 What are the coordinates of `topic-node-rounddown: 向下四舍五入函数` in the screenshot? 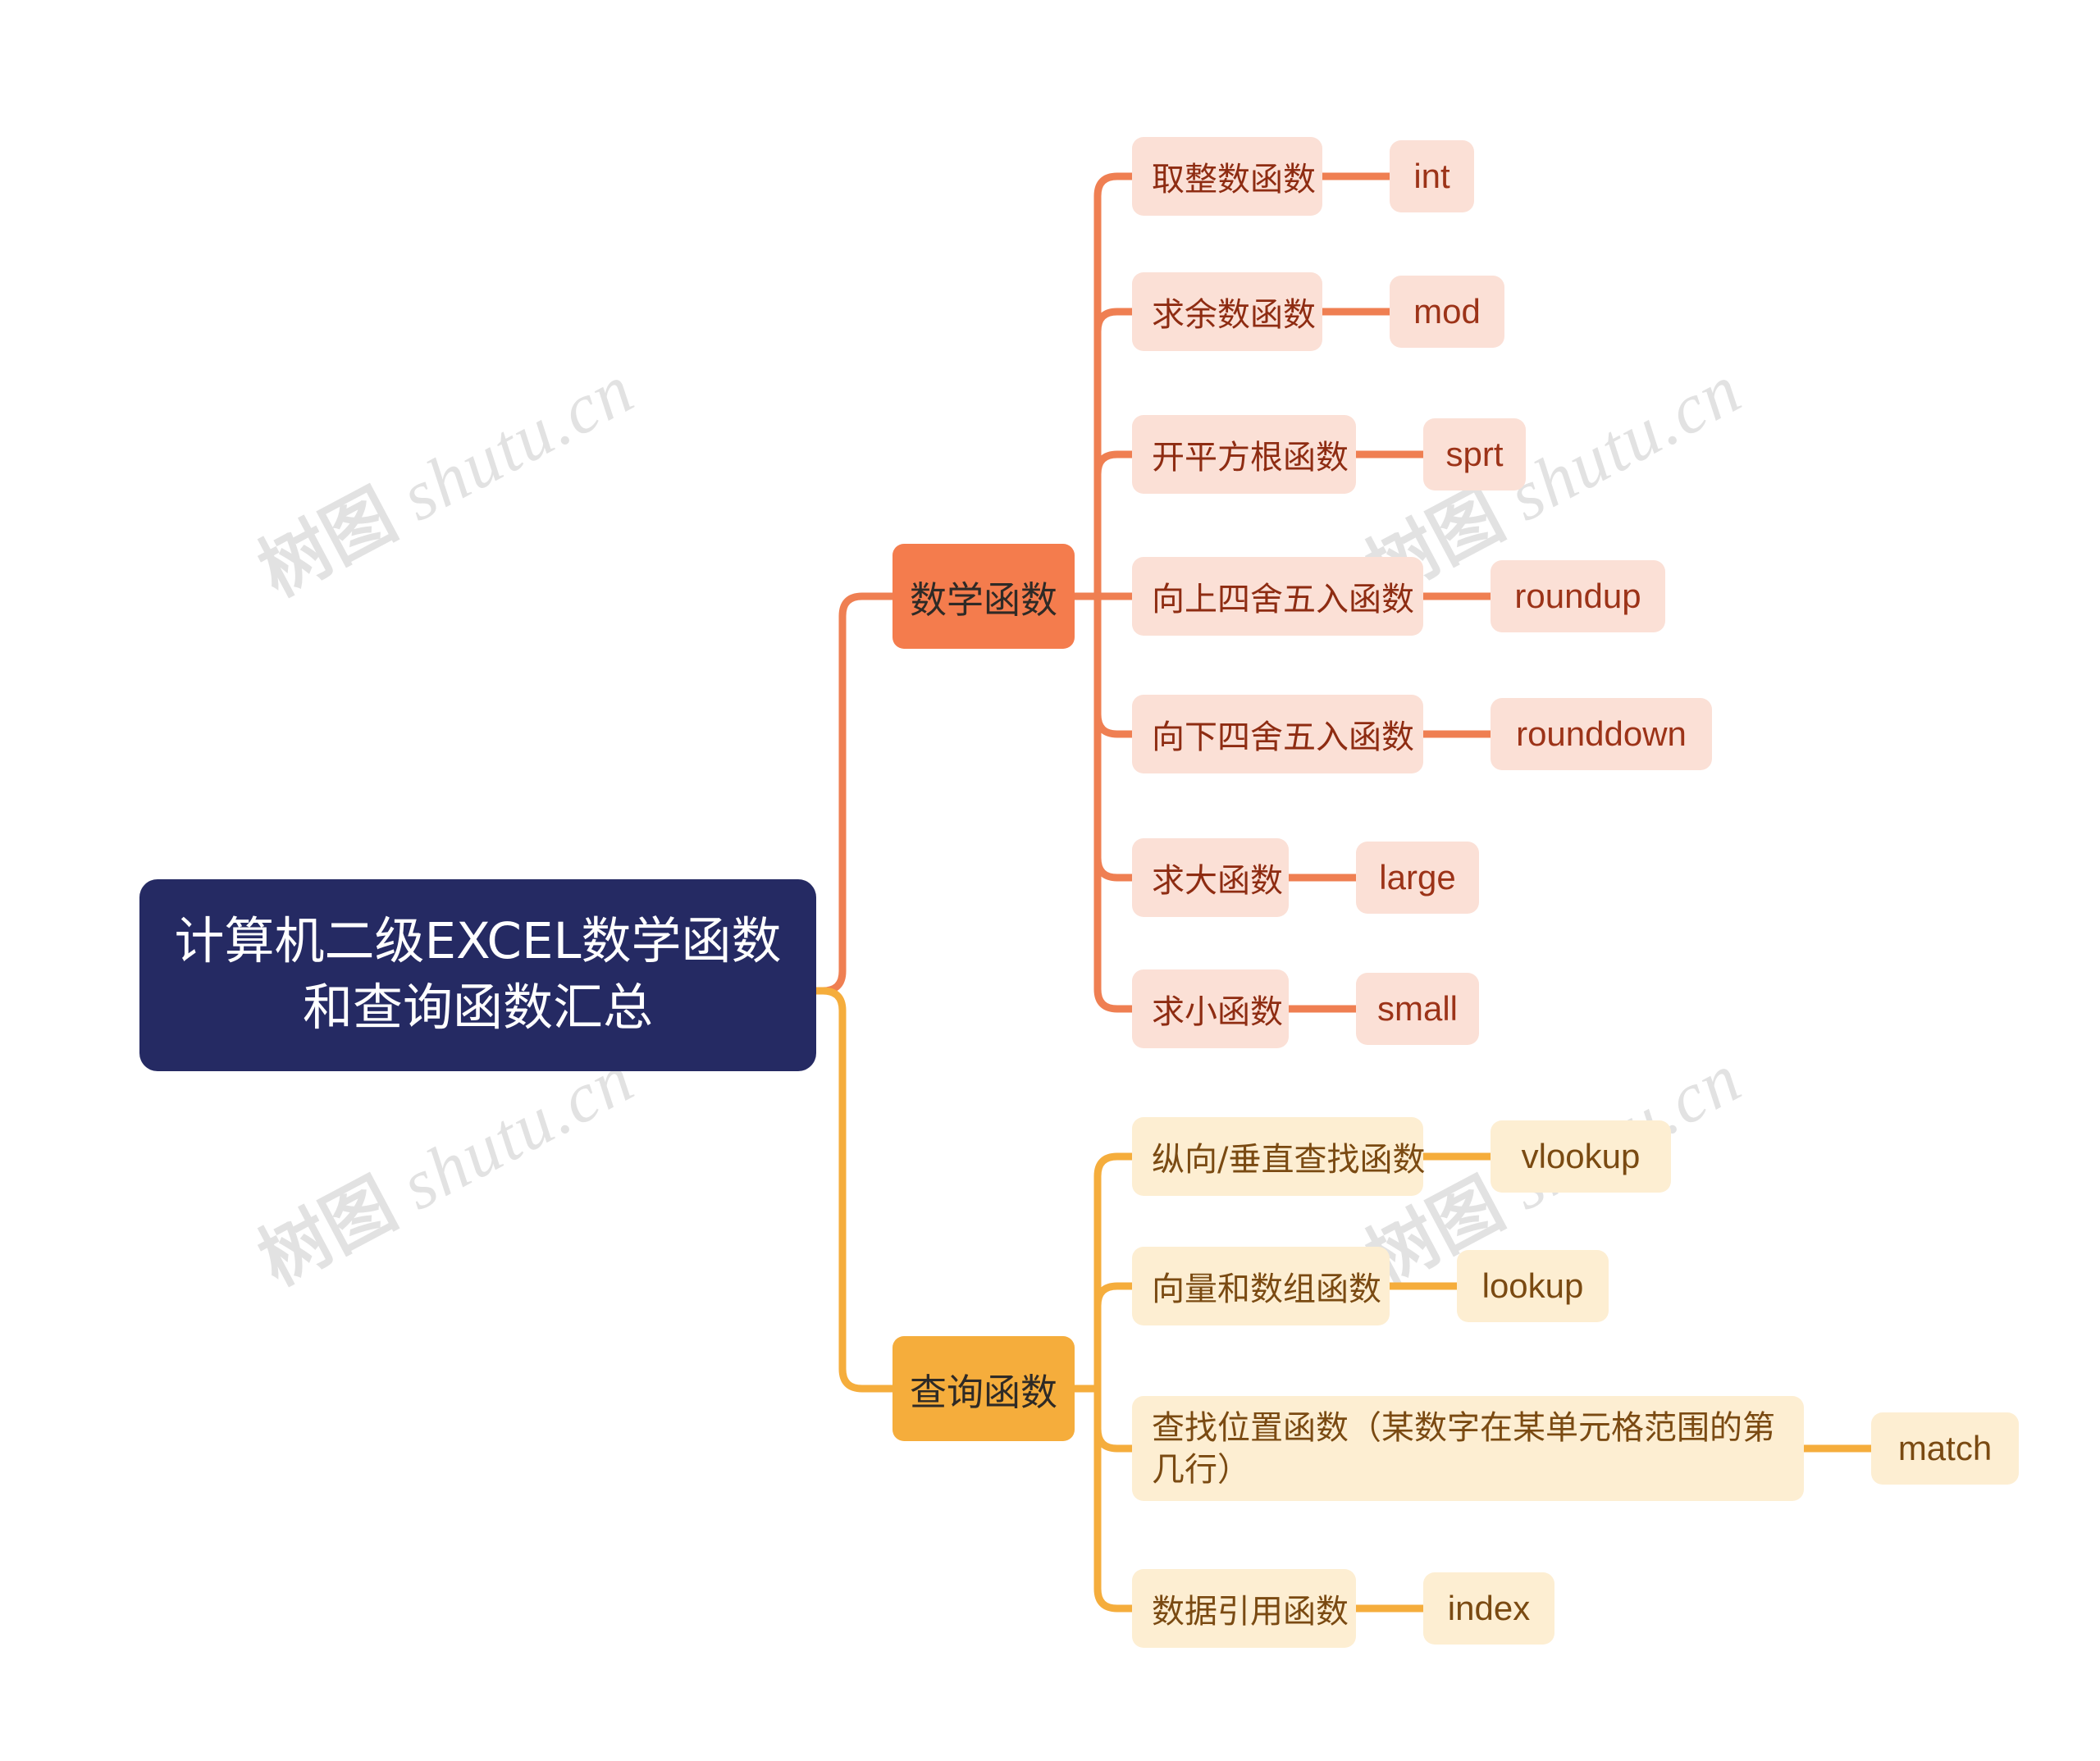 It's located at (1278, 734).